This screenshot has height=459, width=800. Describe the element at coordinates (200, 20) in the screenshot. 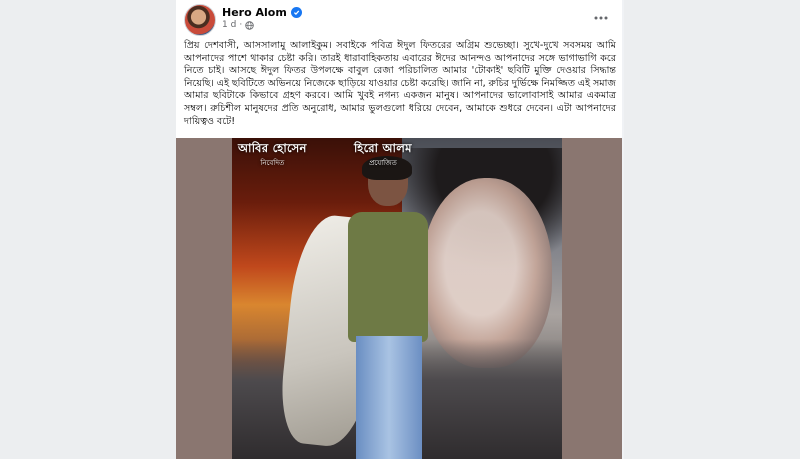

I see `author-avatar` at that location.